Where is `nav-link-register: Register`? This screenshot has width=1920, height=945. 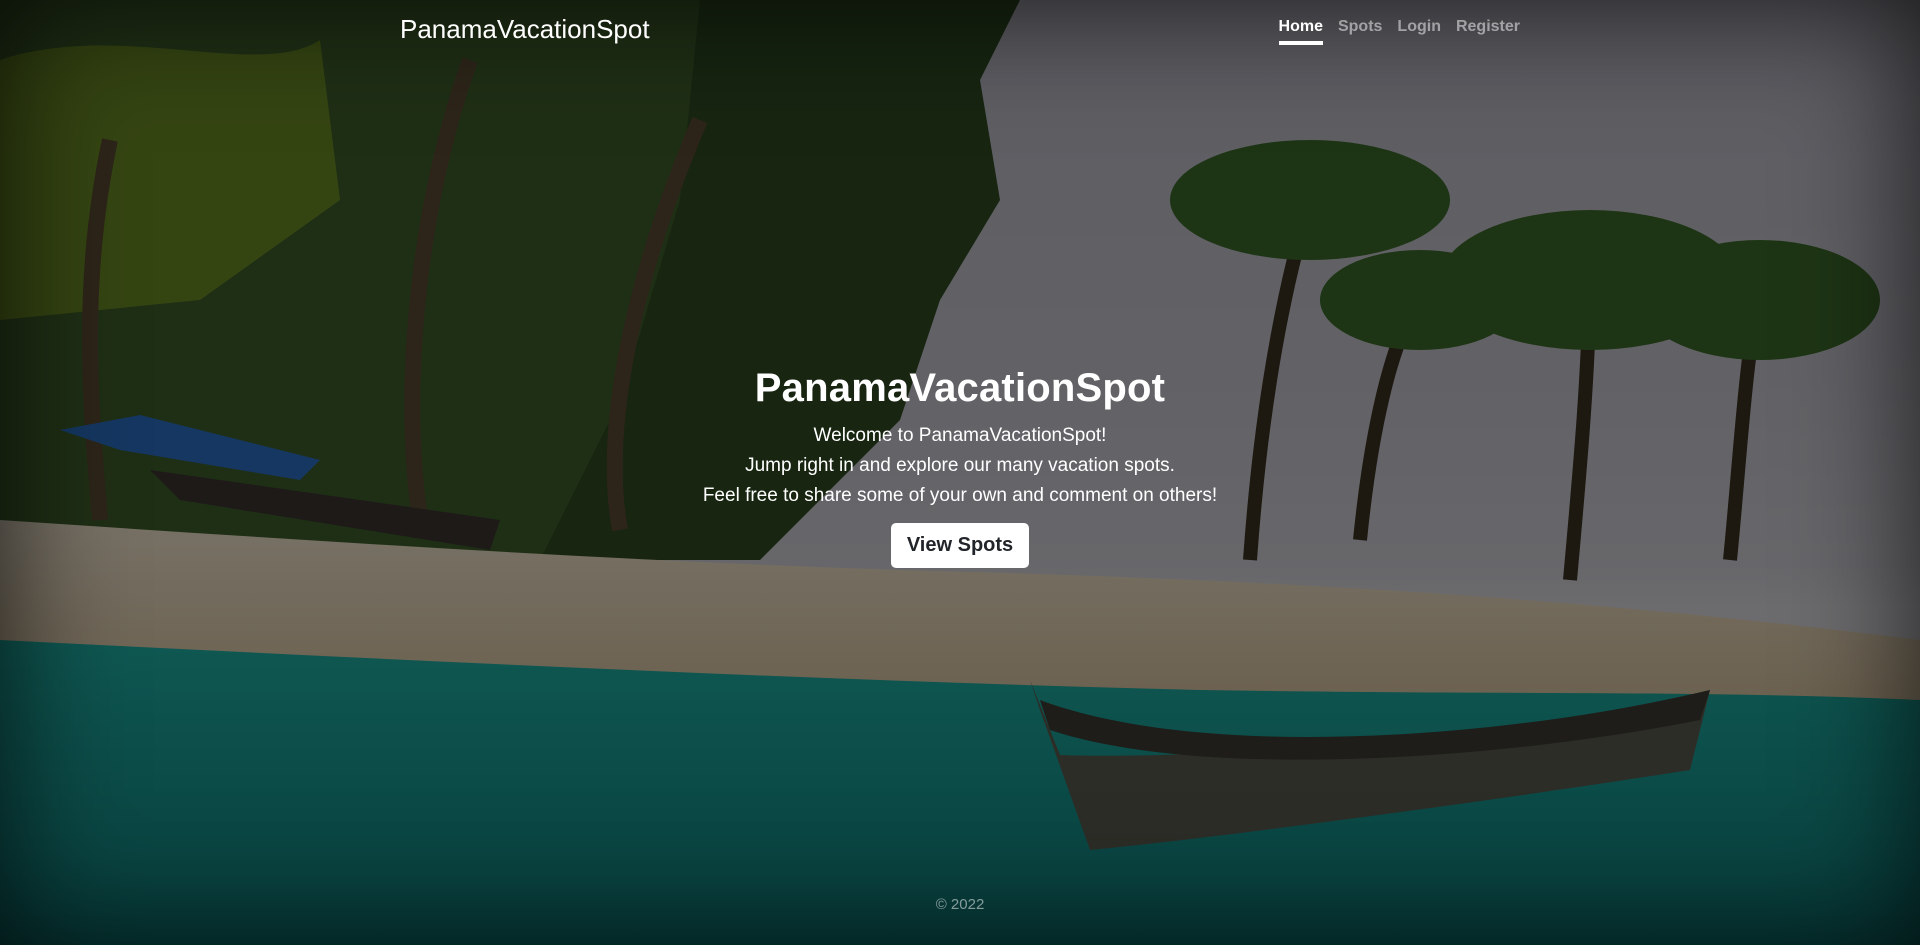 nav-link-register: Register is located at coordinates (1488, 31).